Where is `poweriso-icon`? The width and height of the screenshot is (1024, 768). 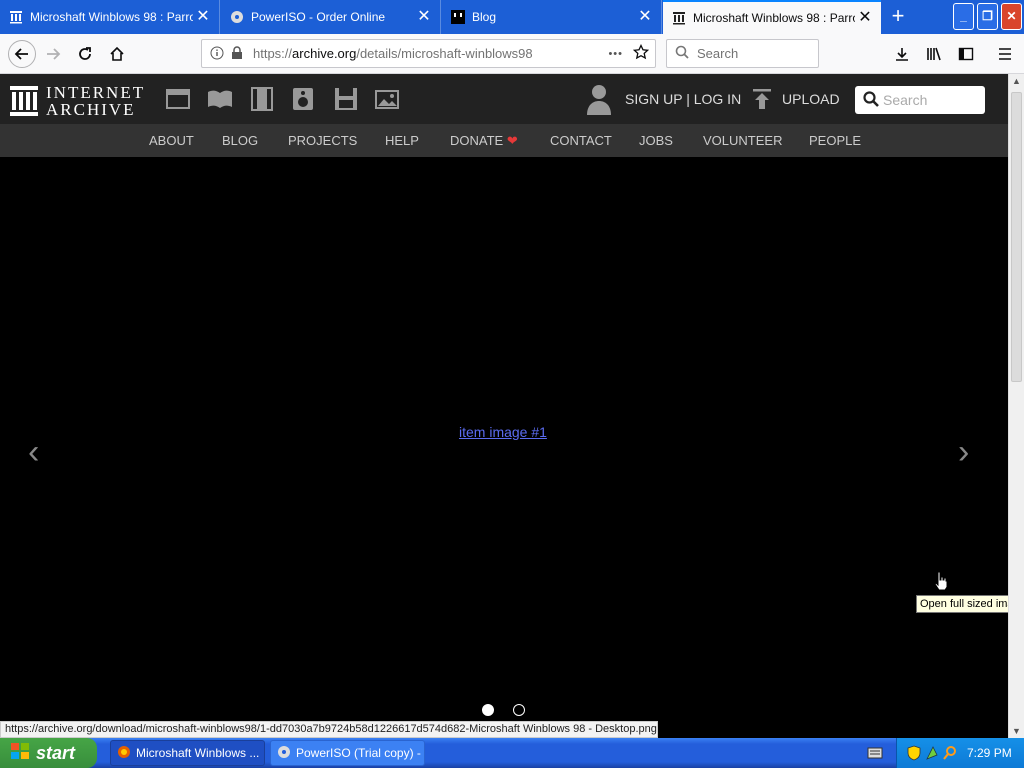
poweriso-icon is located at coordinates (284, 753).